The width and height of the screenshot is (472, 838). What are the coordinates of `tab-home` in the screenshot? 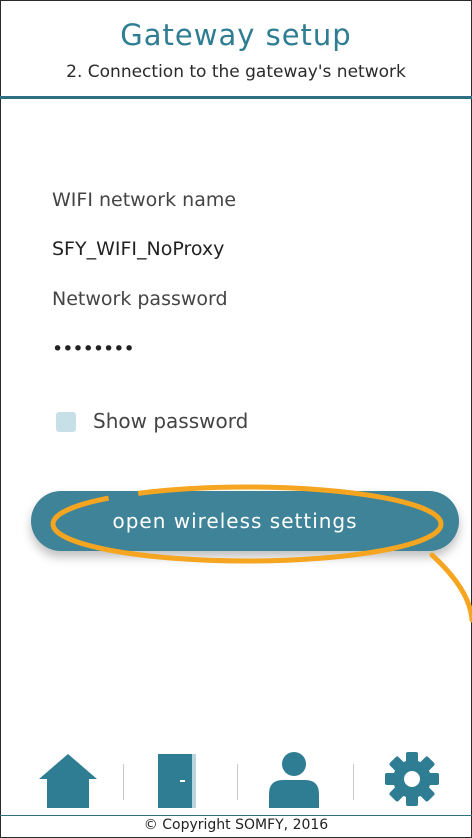 It's located at (68, 779).